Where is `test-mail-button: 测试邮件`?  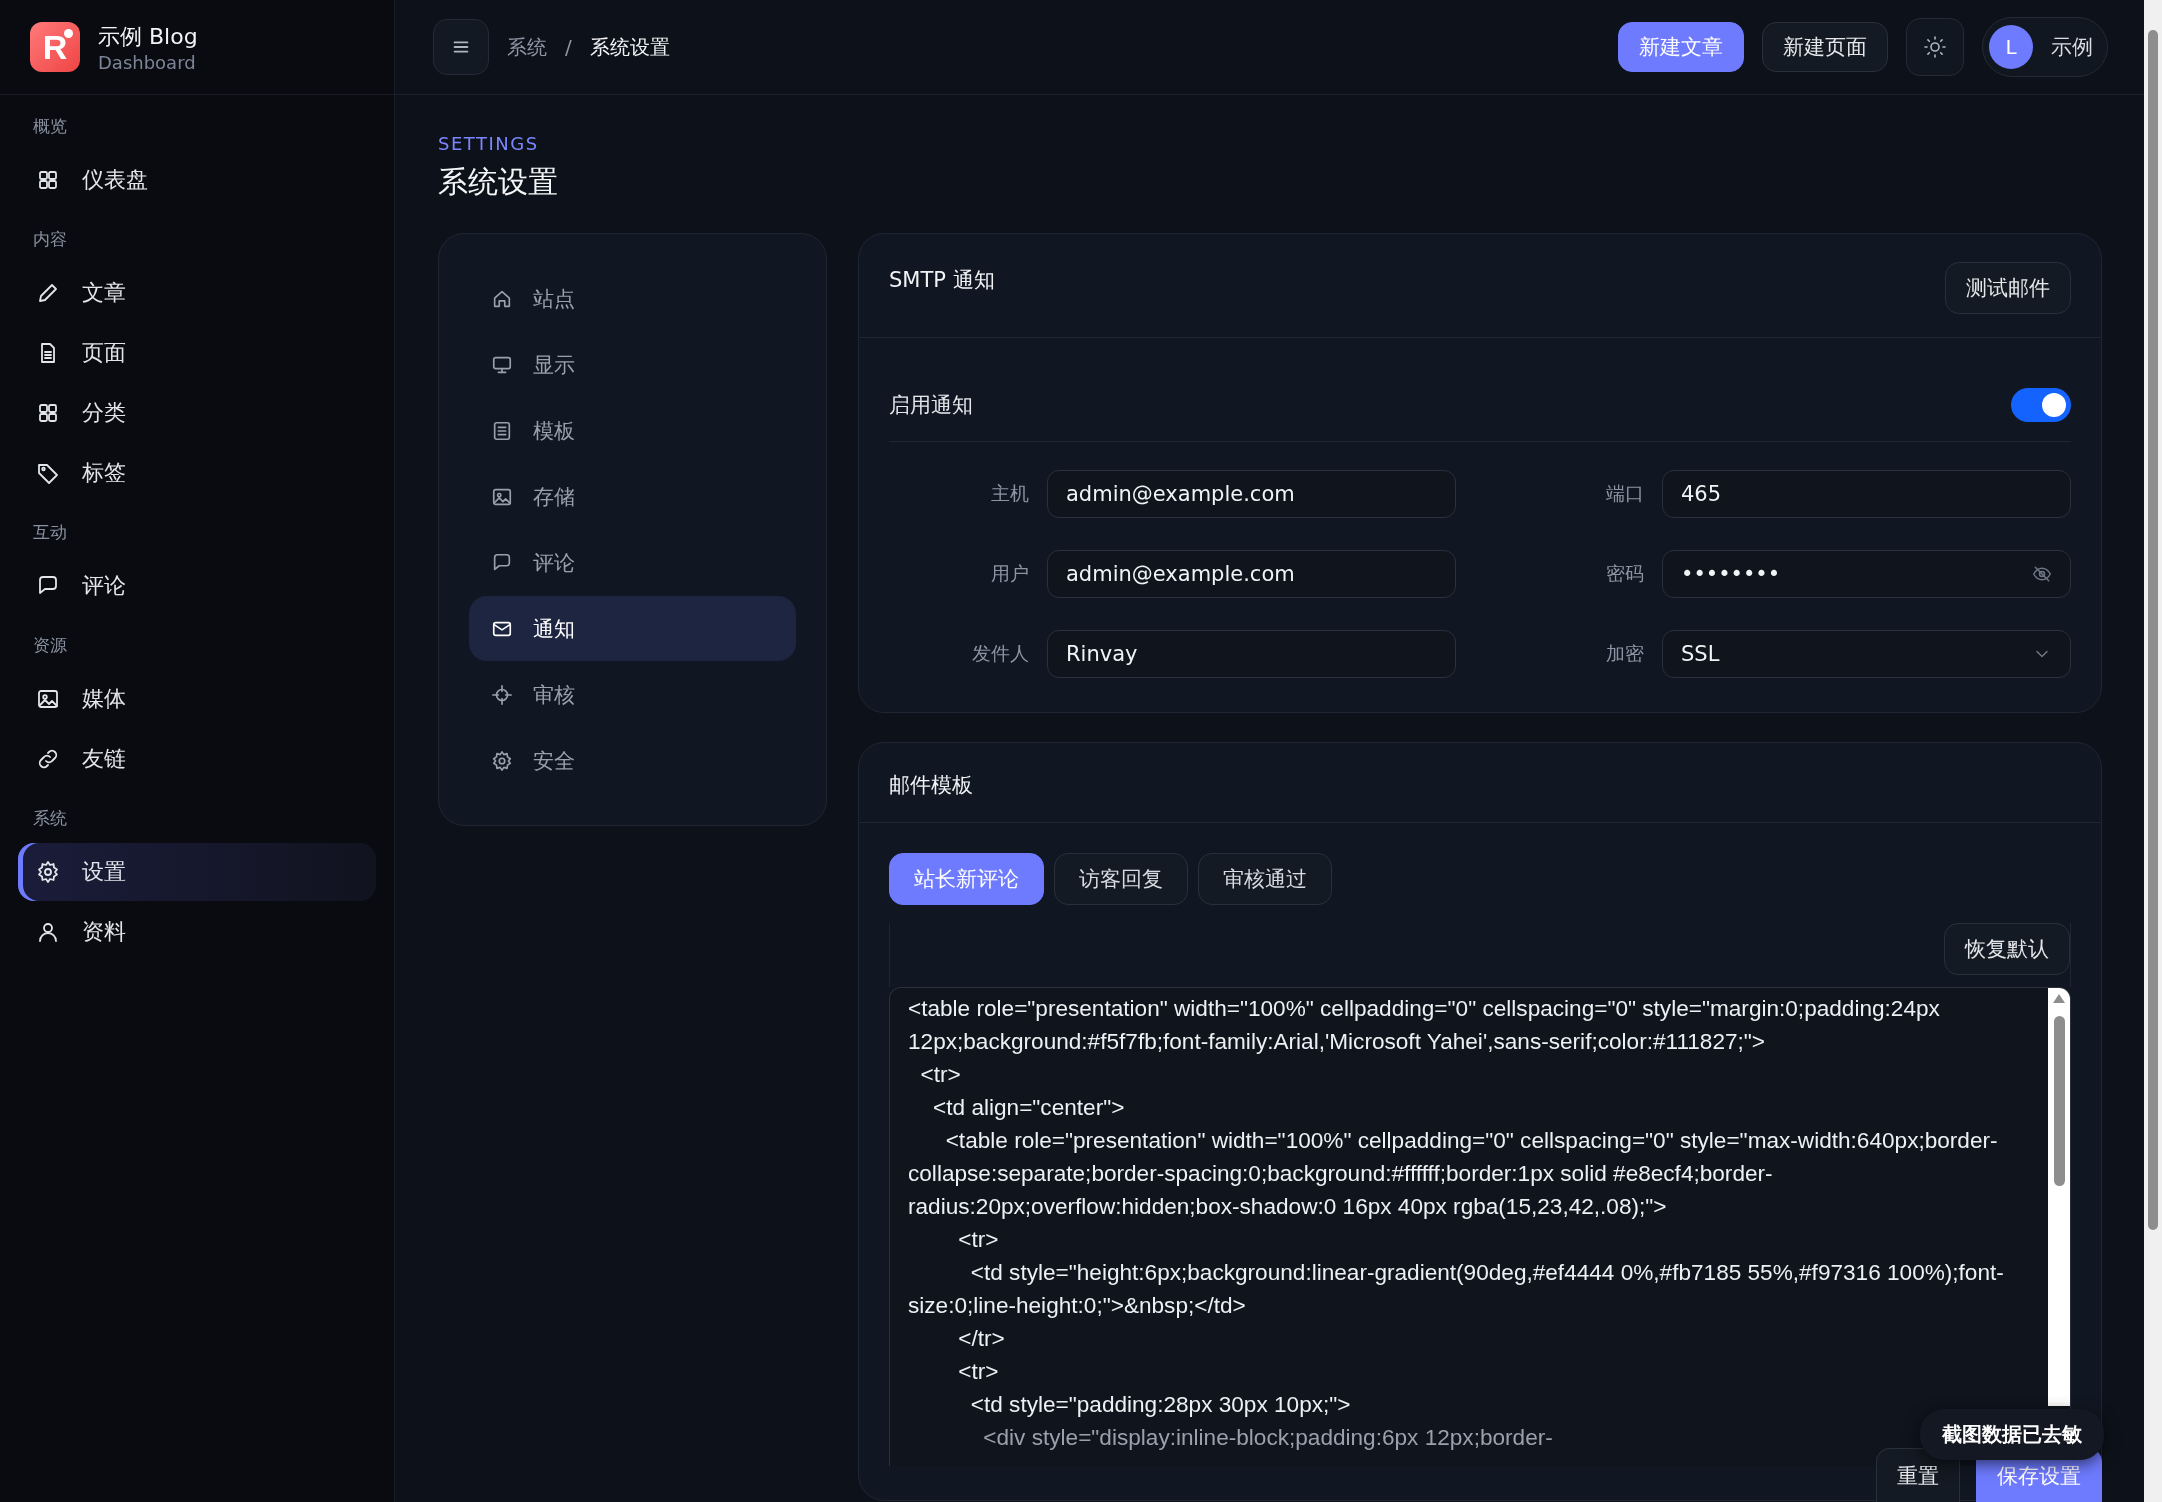
test-mail-button: 测试邮件 is located at coordinates (2008, 288).